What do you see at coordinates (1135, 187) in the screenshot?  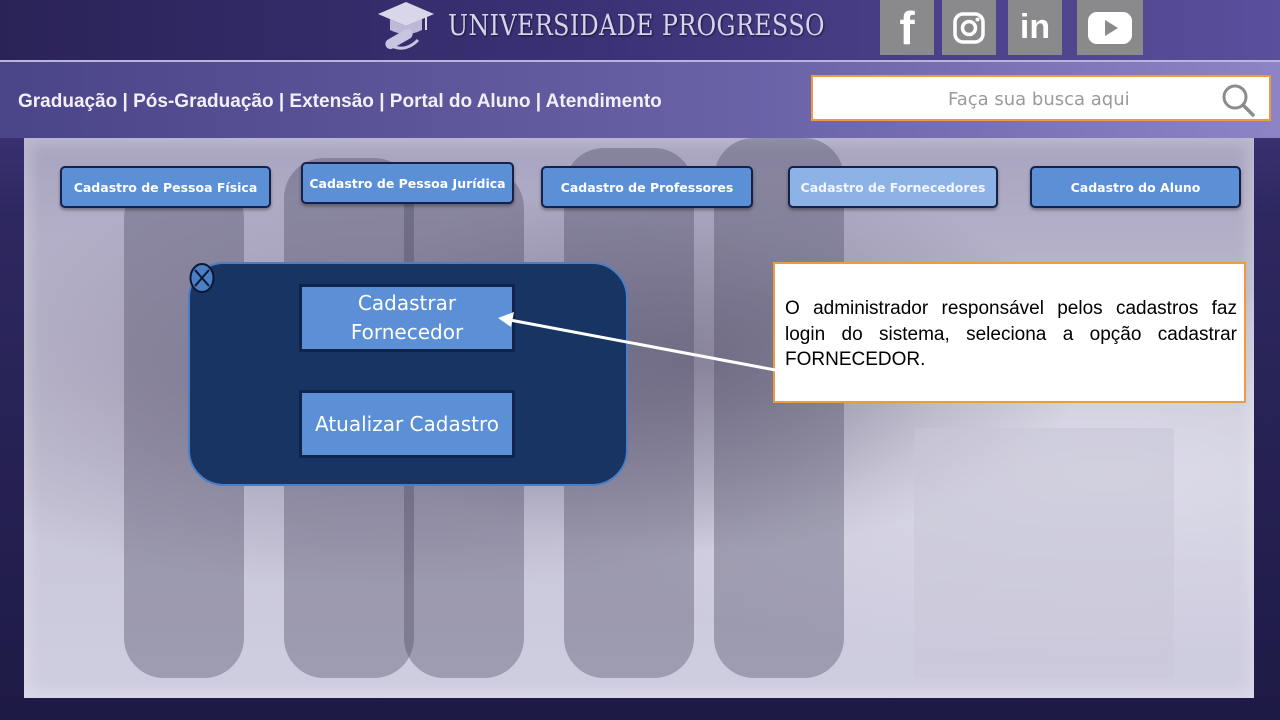 I see `tab-aluno: Cadastro do Aluno` at bounding box center [1135, 187].